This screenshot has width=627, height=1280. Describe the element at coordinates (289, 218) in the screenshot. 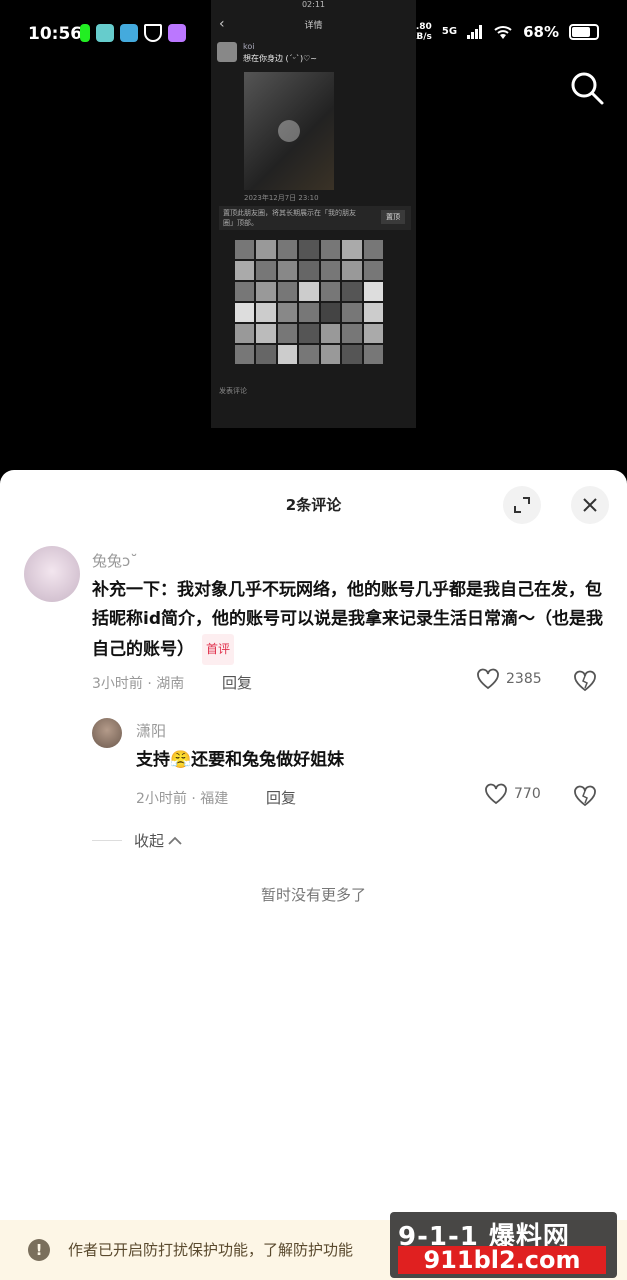

I see `embedded-pin-notice: 置顶此朋友圈，将其长期展示在「我的朋友圈」顶部。` at that location.